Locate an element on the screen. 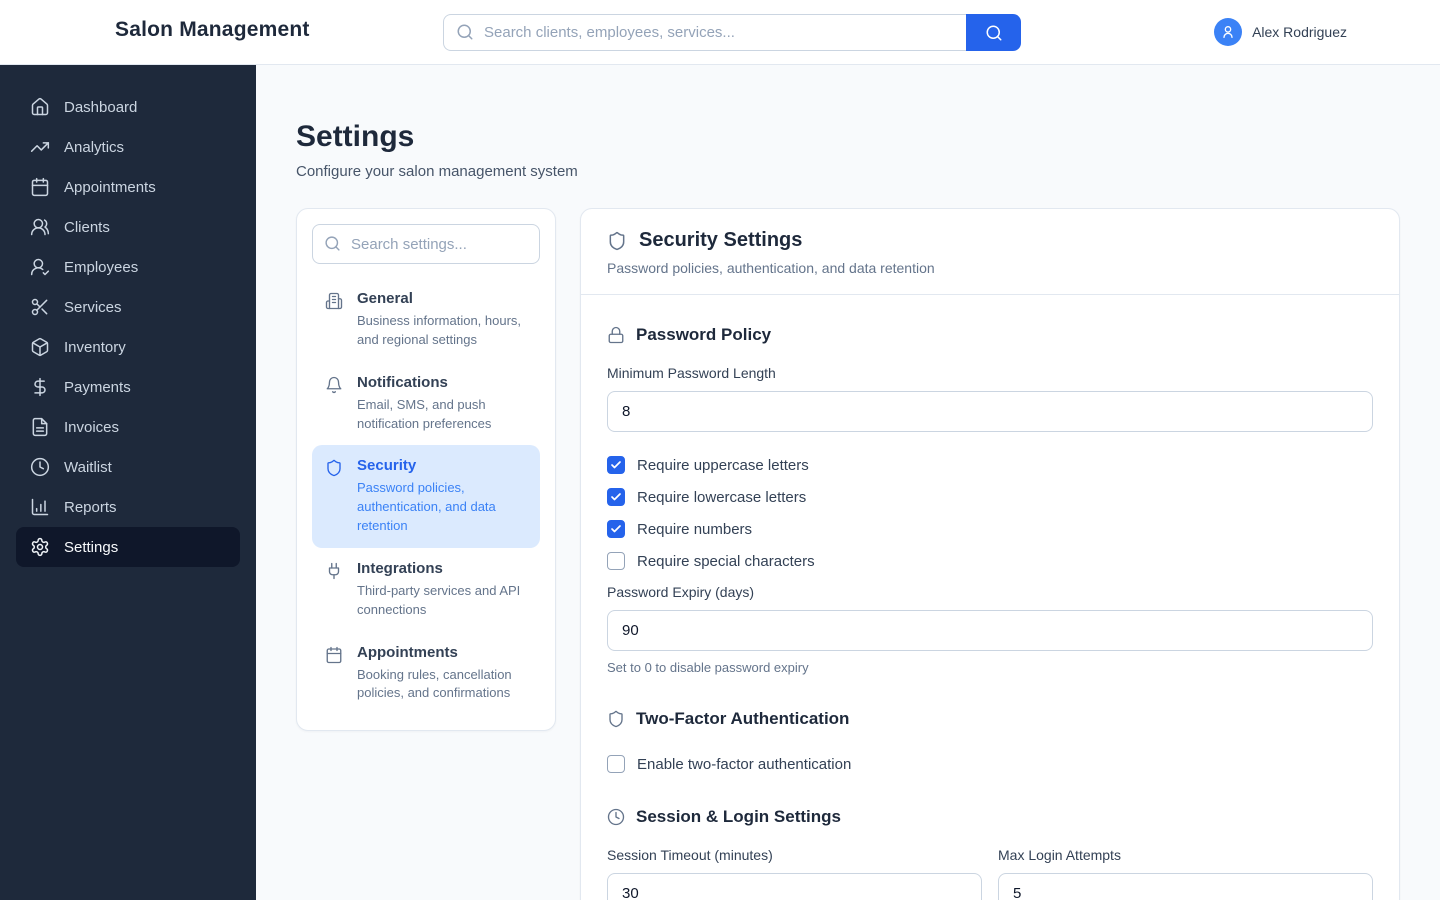 Image resolution: width=1440 pixels, height=900 pixels. trending-up-icon is located at coordinates (40, 147).